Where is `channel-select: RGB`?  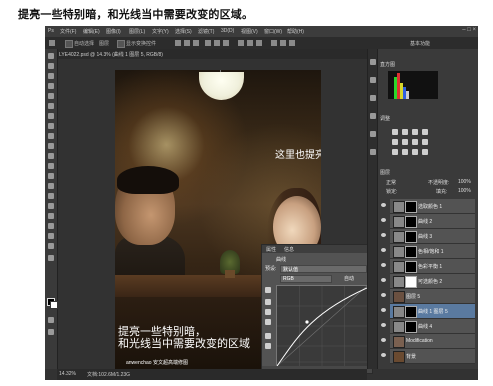 channel-select: RGB is located at coordinates (306, 279).